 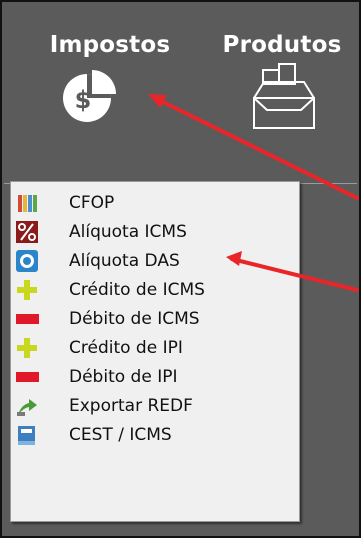 I want to click on menu-item-debito-icms: Débito de ICMS, so click(x=155, y=318).